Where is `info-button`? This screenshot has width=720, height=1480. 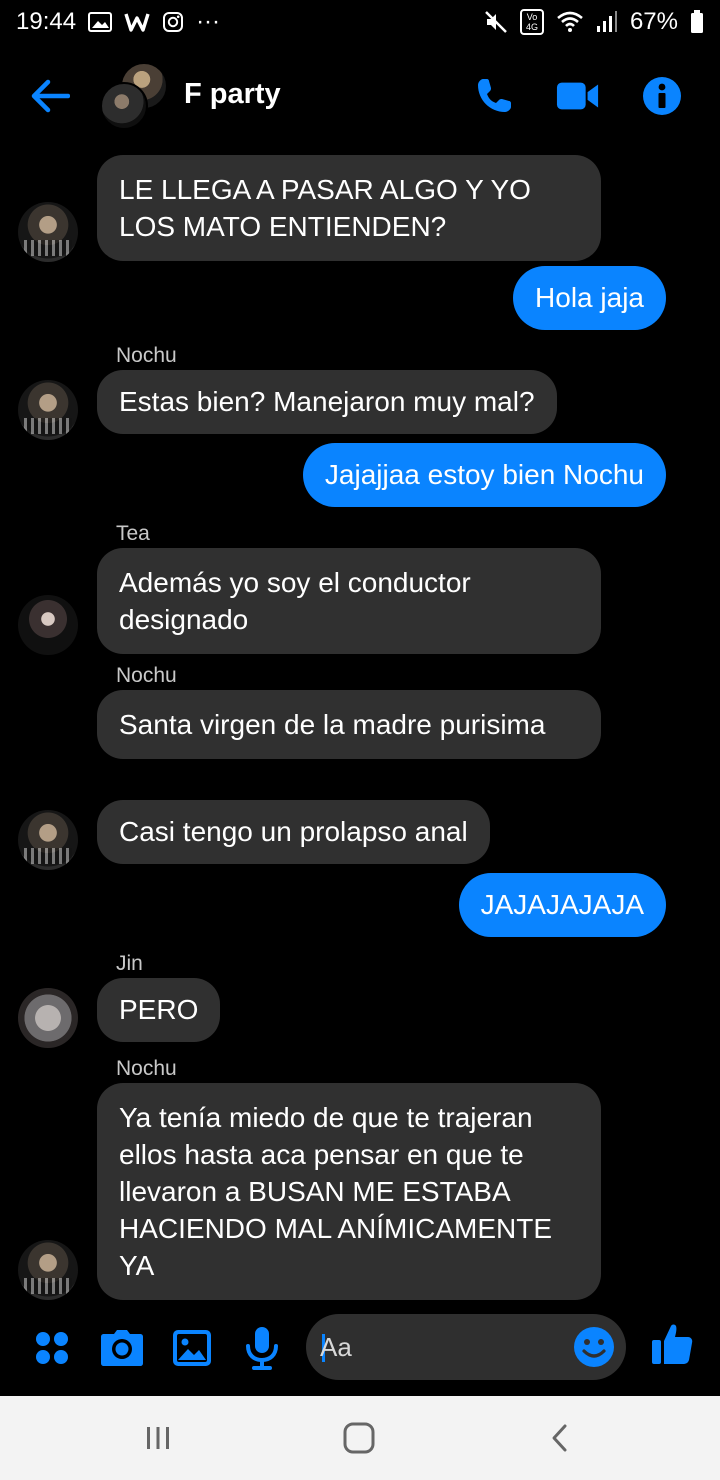 info-button is located at coordinates (662, 96).